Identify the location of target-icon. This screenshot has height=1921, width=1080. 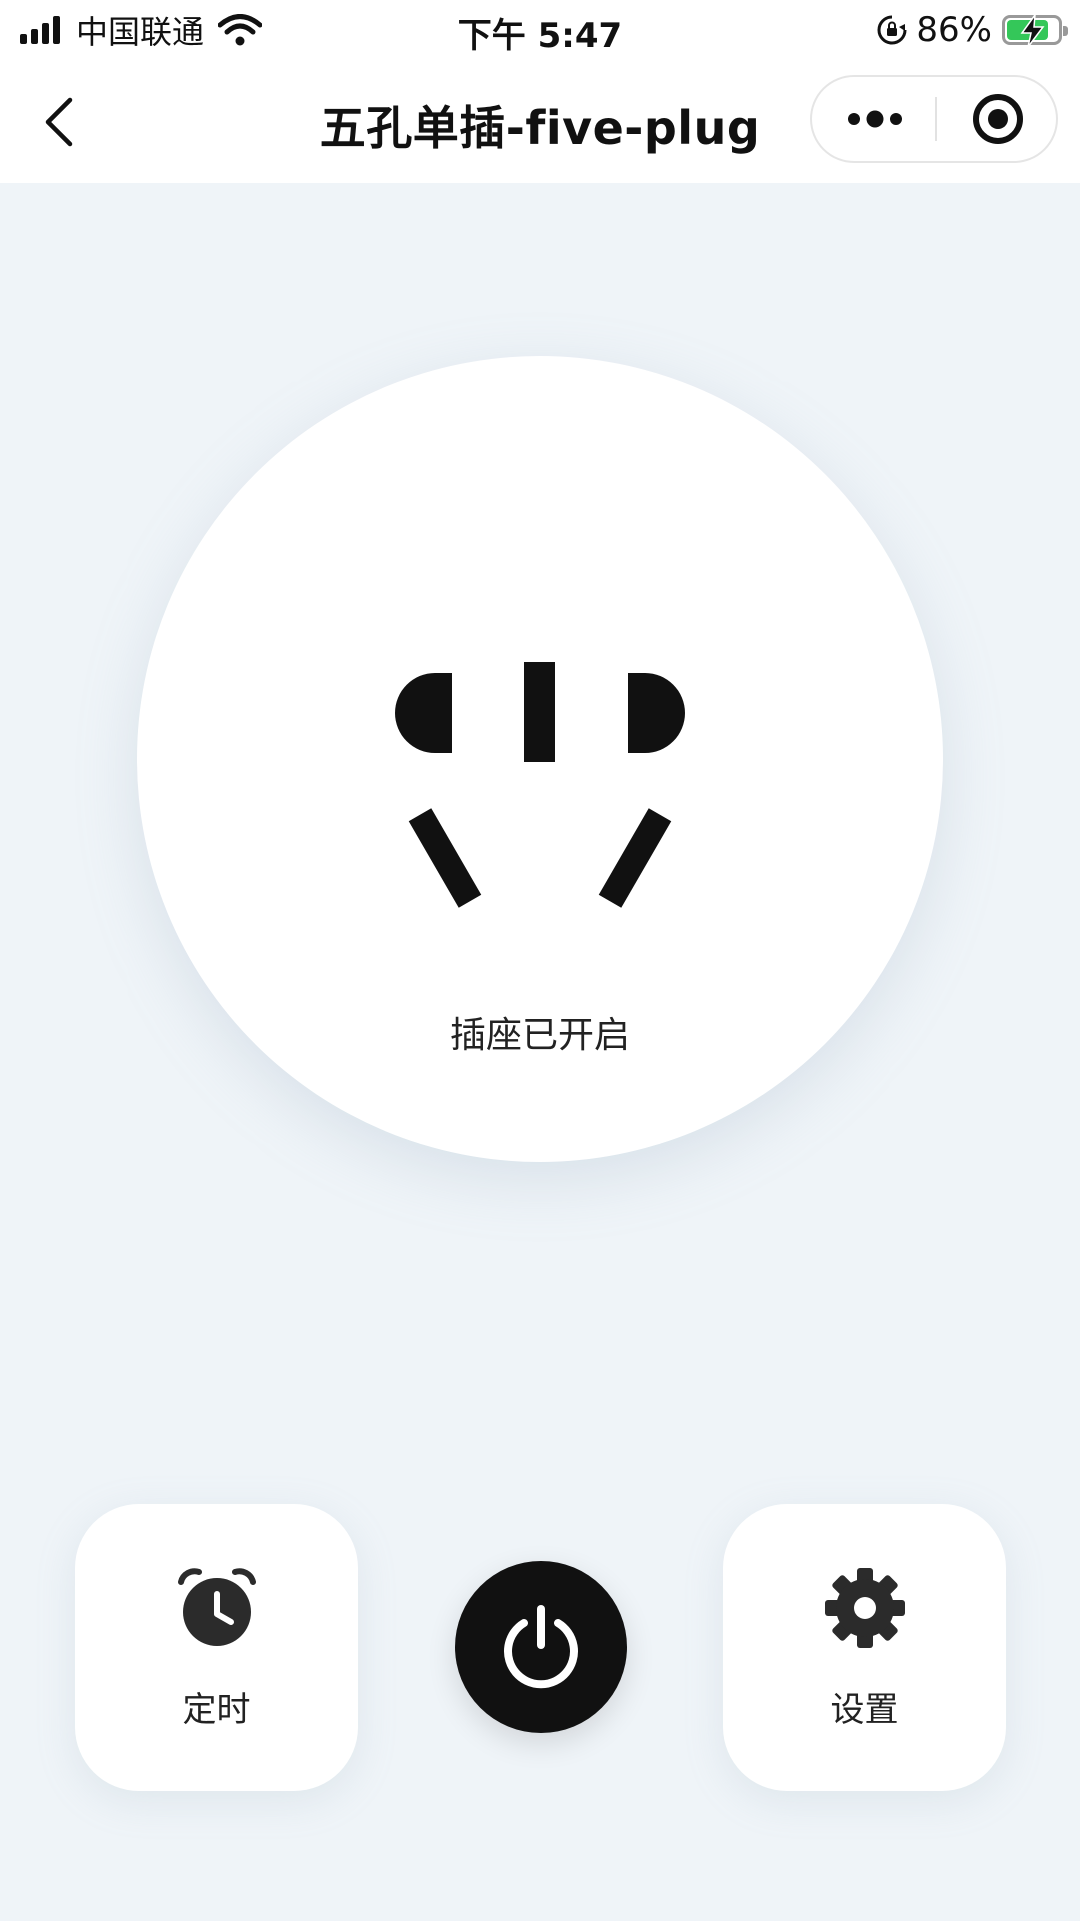
(998, 119).